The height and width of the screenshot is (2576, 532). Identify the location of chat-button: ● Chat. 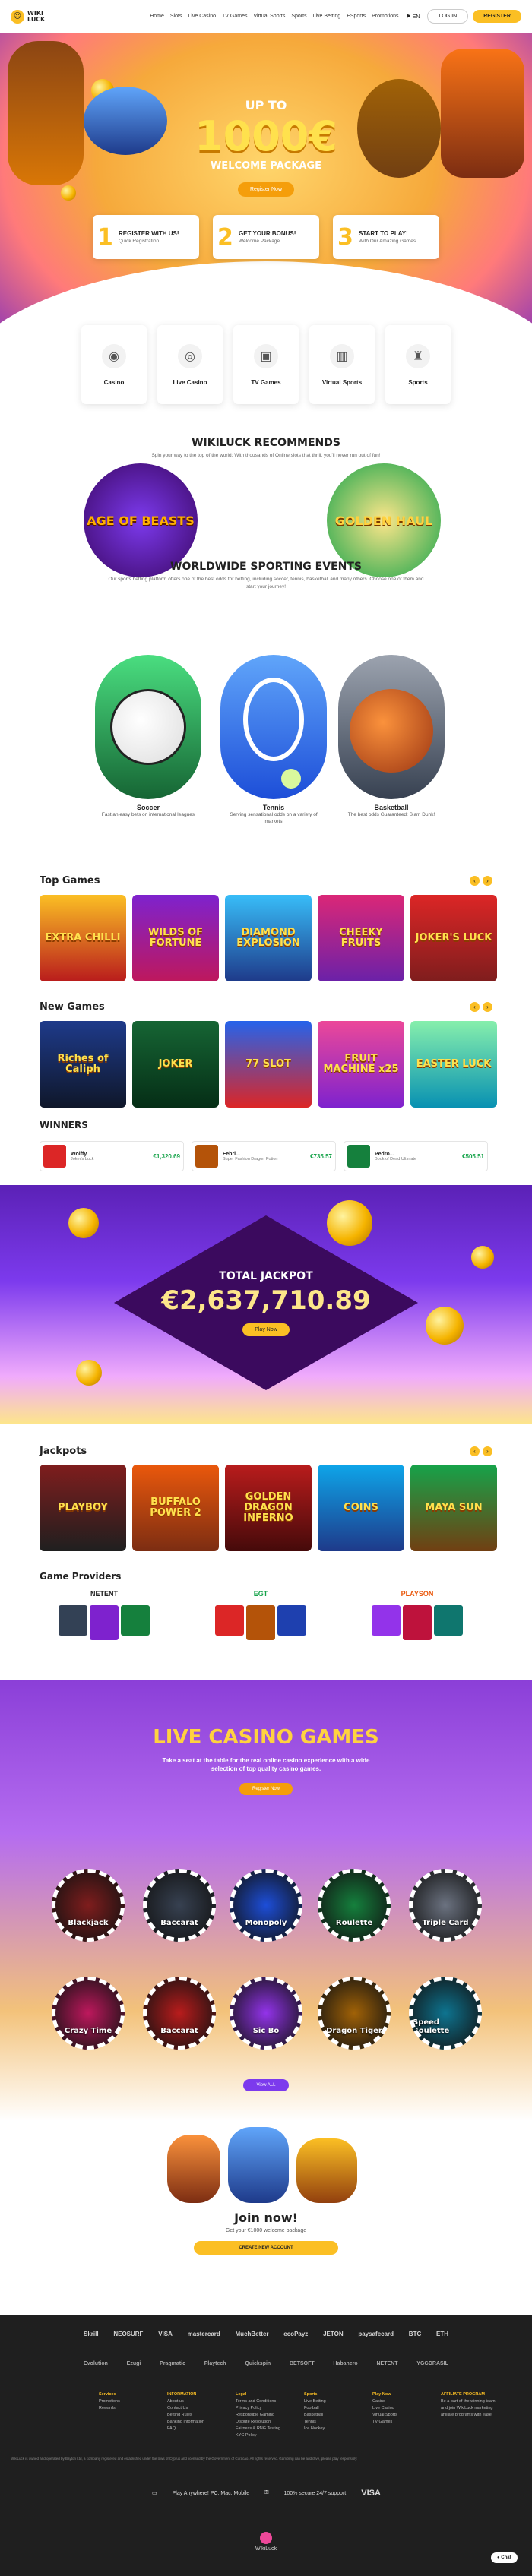
(505, 2557).